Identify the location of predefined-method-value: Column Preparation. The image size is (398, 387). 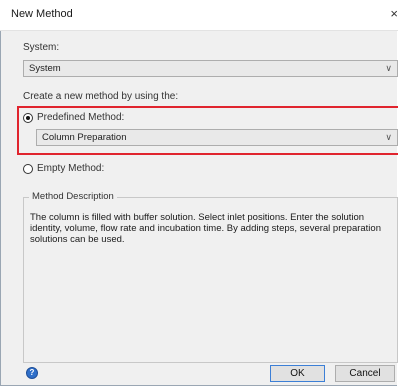
(84, 137).